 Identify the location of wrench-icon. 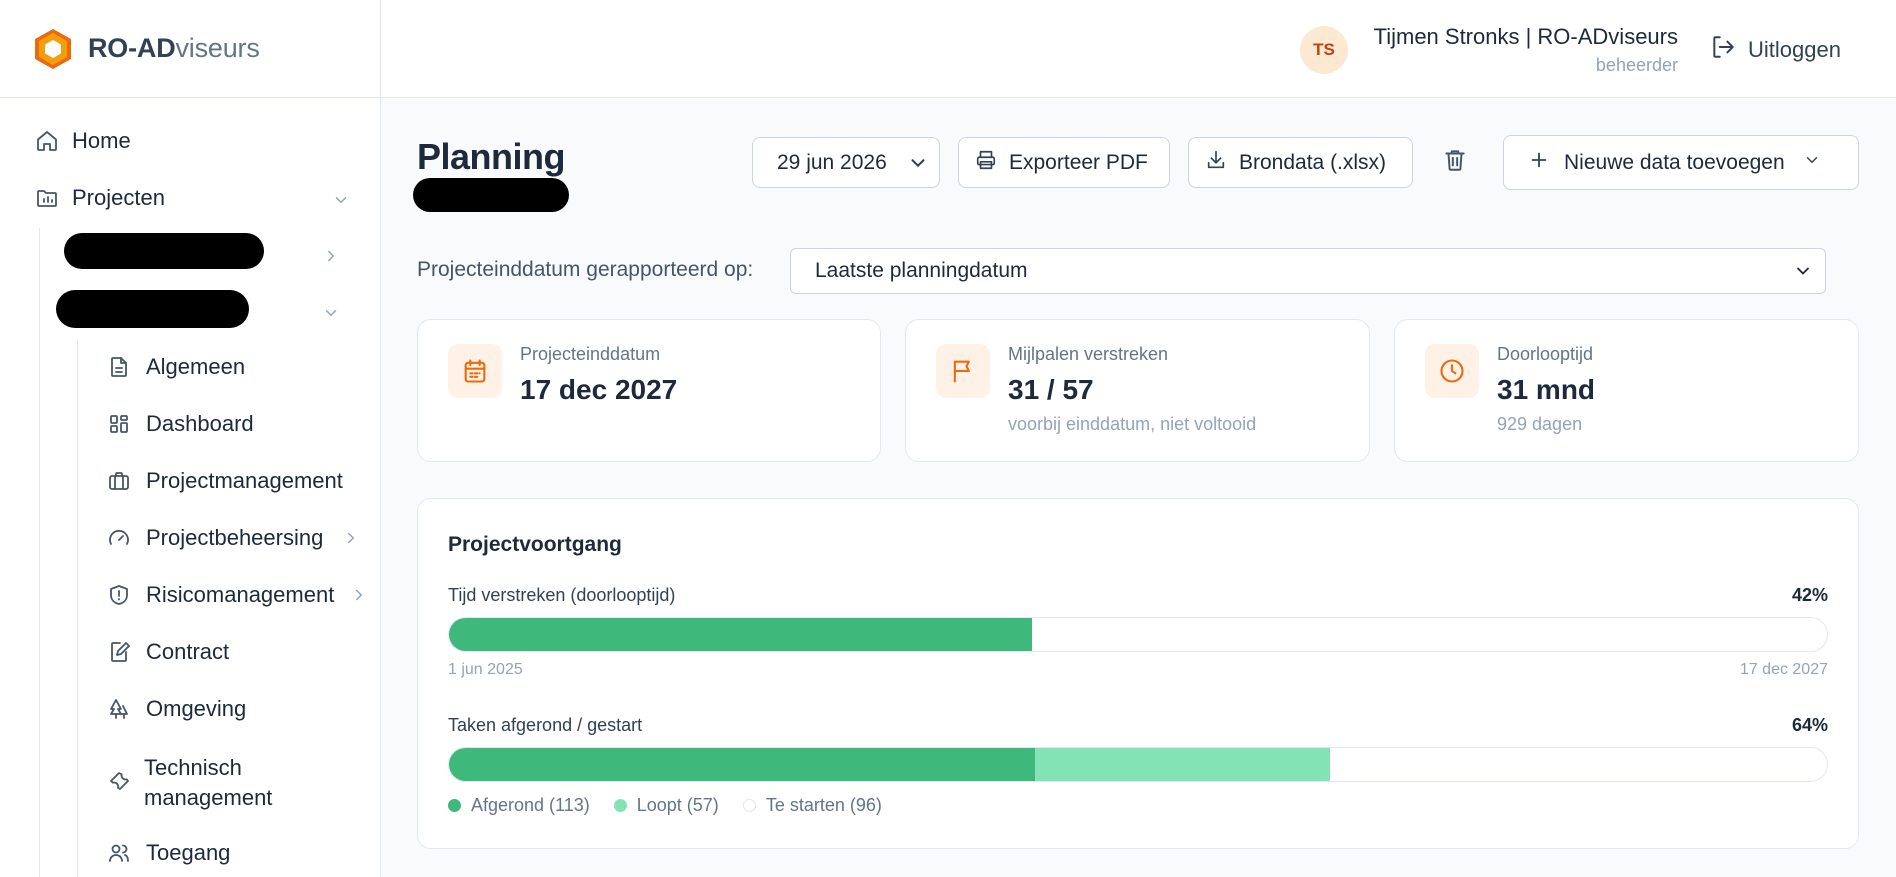
(119, 780).